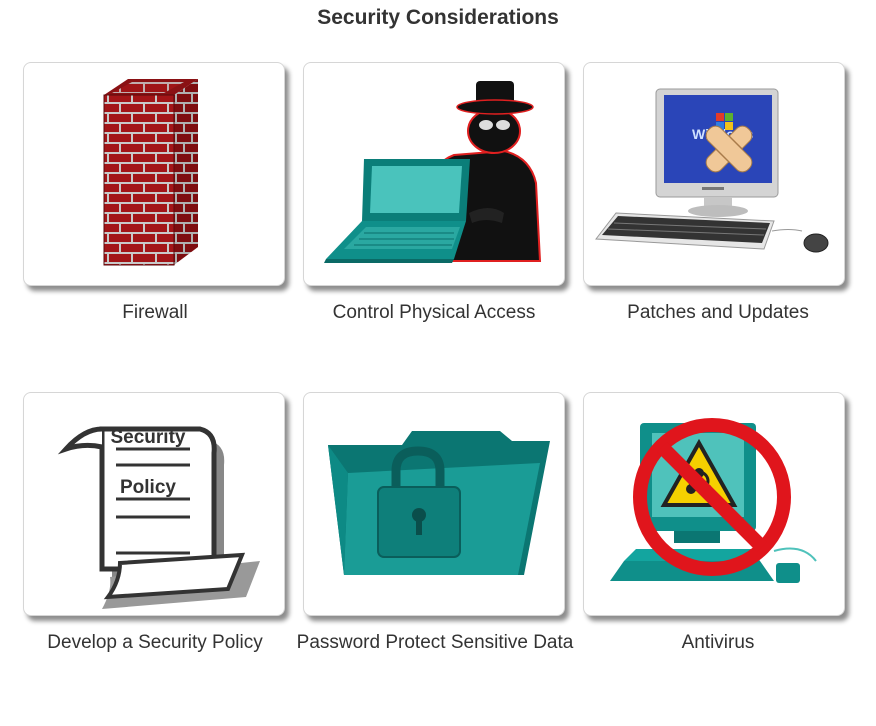 Image resolution: width=876 pixels, height=726 pixels. Describe the element at coordinates (712, 170) in the screenshot. I see `patched-computer-icon: Windows` at that location.